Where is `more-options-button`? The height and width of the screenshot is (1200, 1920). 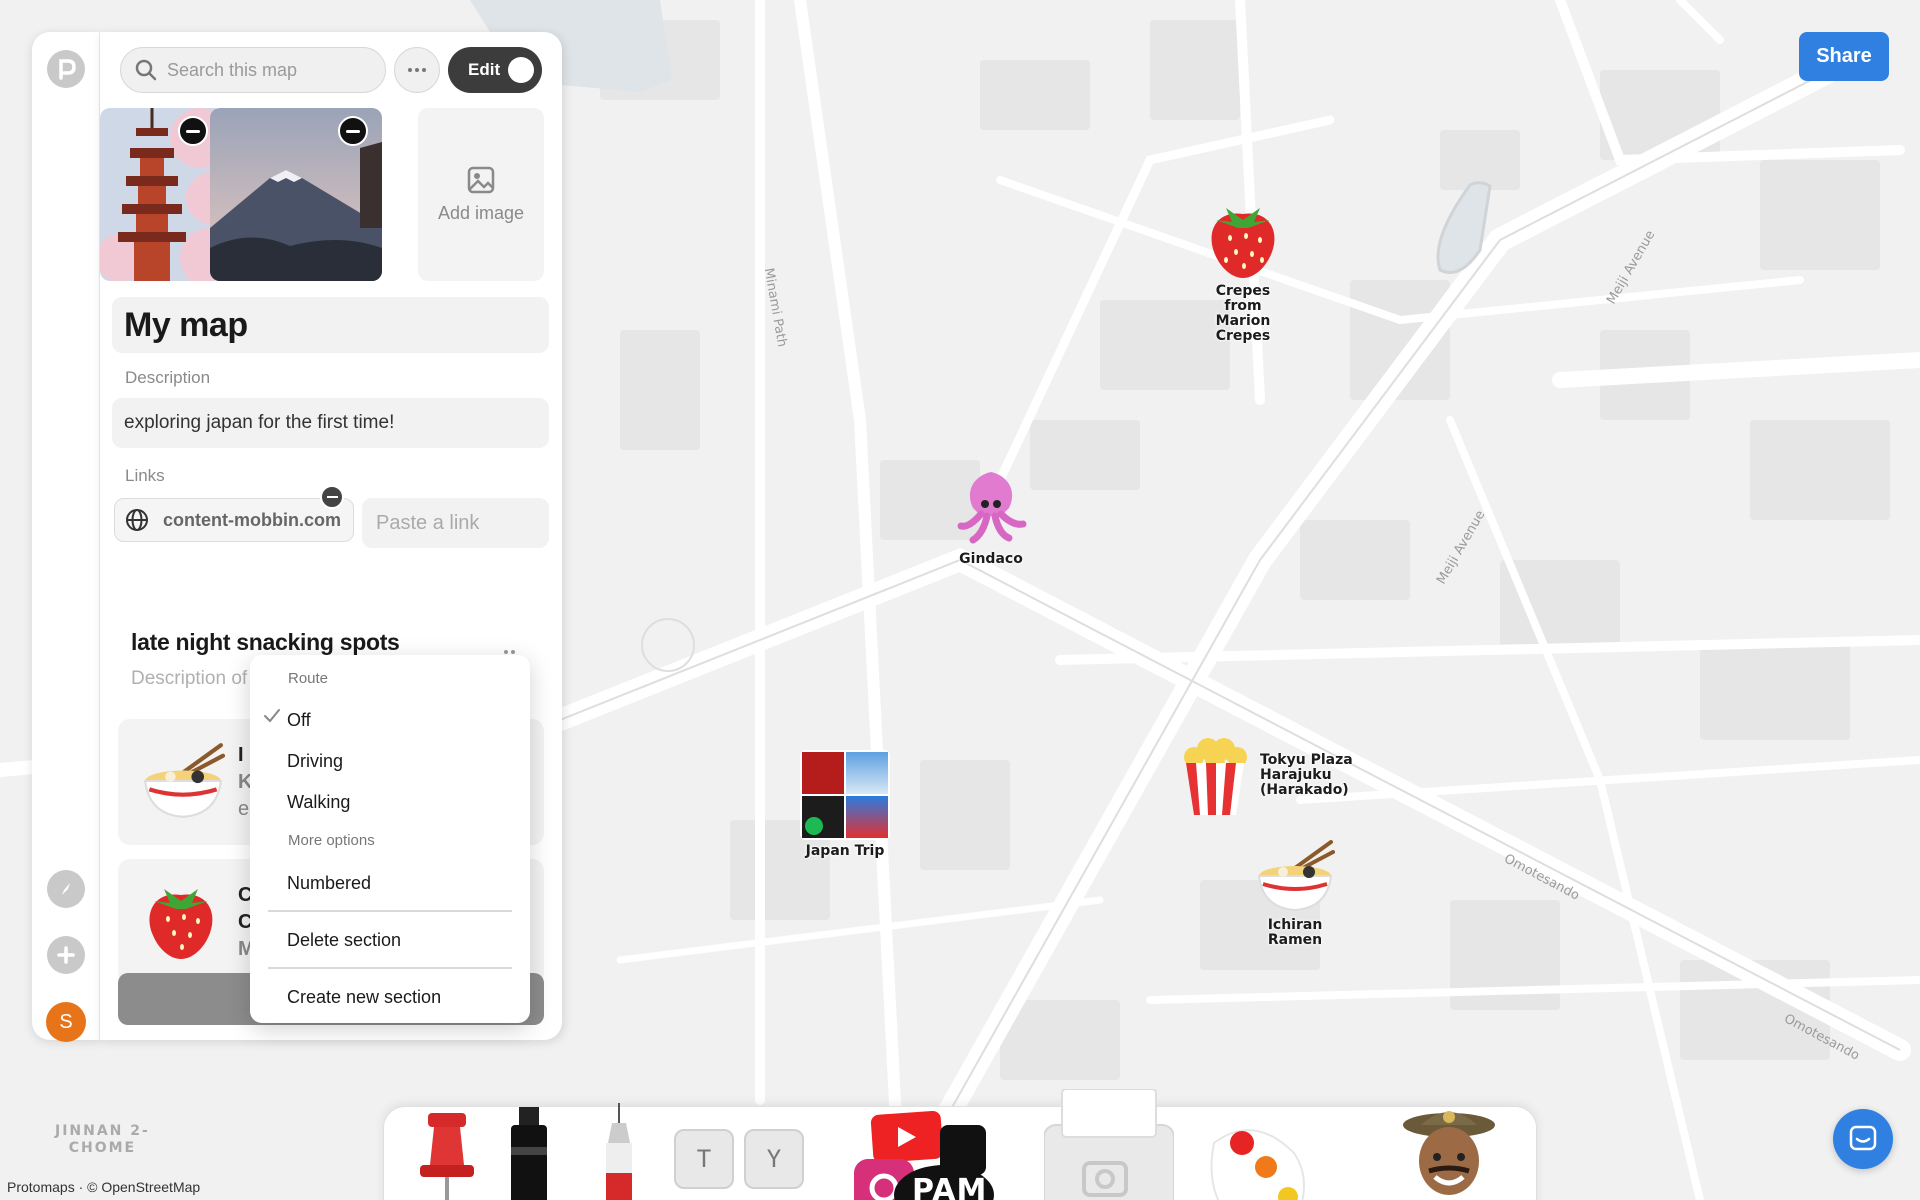 more-options-button is located at coordinates (417, 70).